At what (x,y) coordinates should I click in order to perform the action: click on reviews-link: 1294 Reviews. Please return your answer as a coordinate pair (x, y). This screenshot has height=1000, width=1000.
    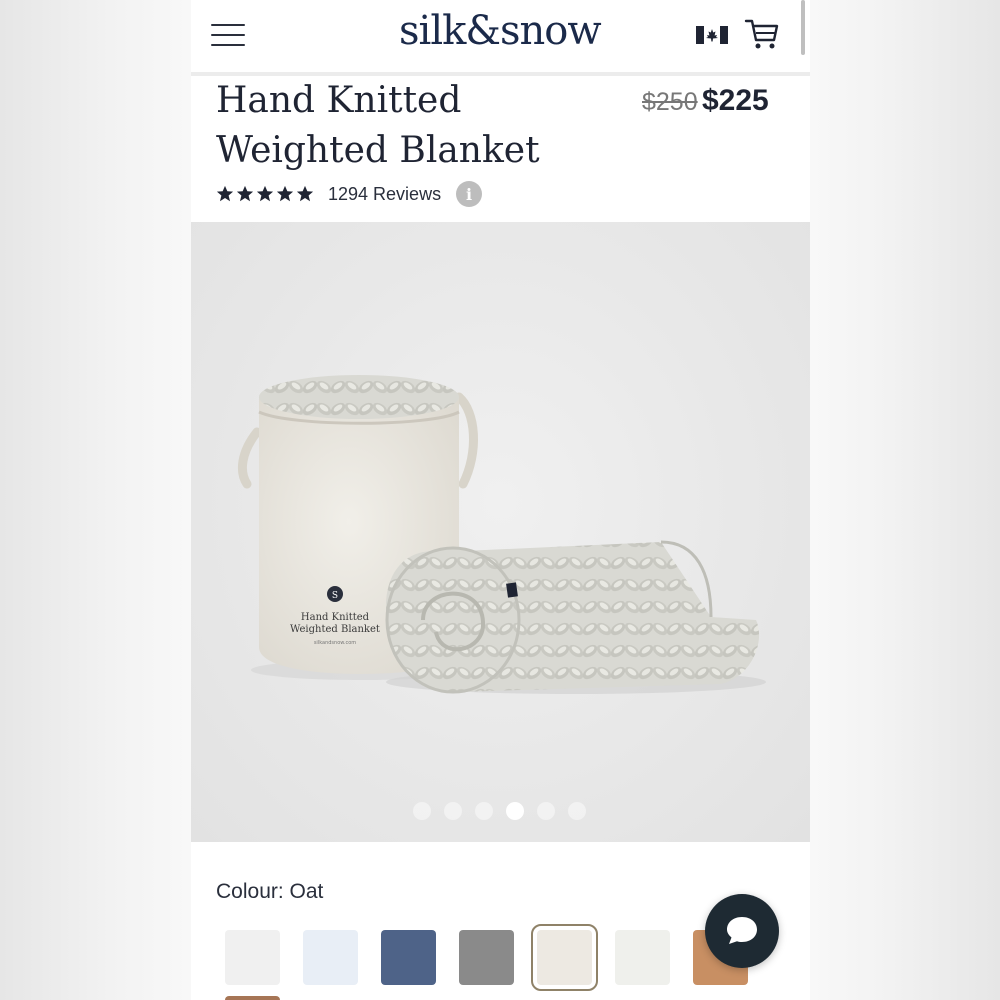
    Looking at the image, I should click on (384, 194).